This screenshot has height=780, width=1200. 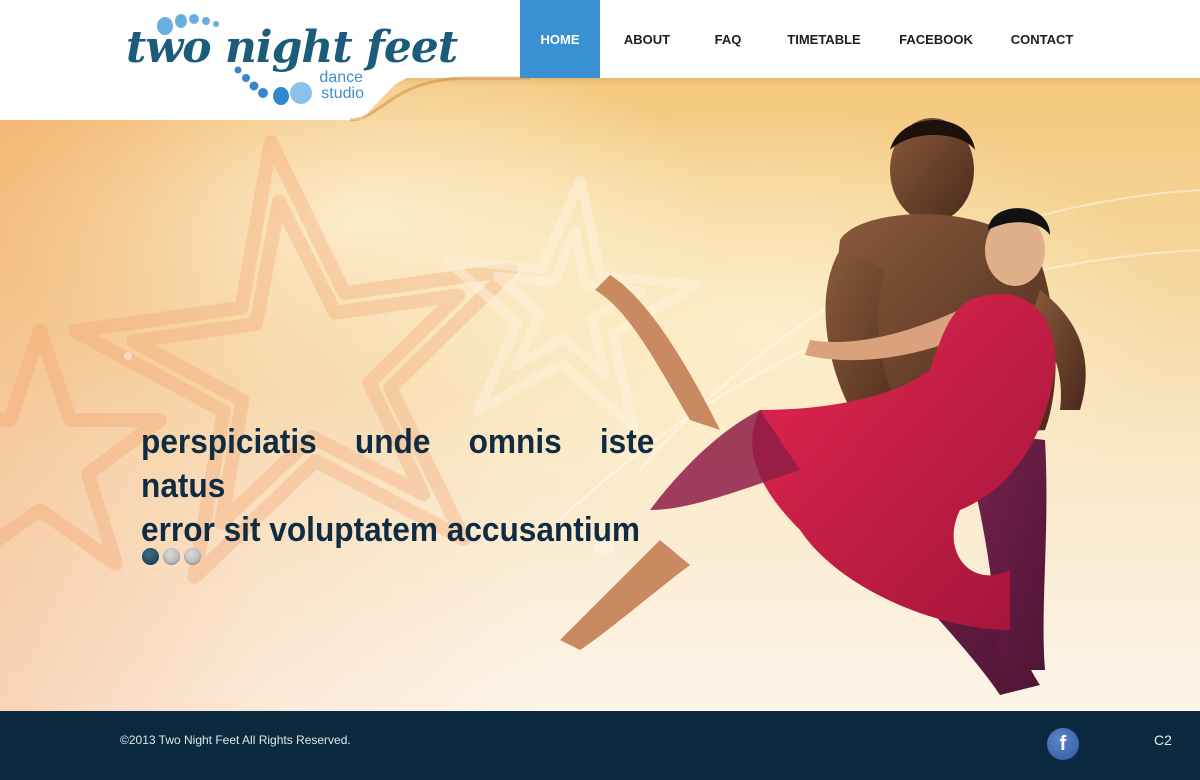 I want to click on page-code-label: C2, so click(x=1163, y=740).